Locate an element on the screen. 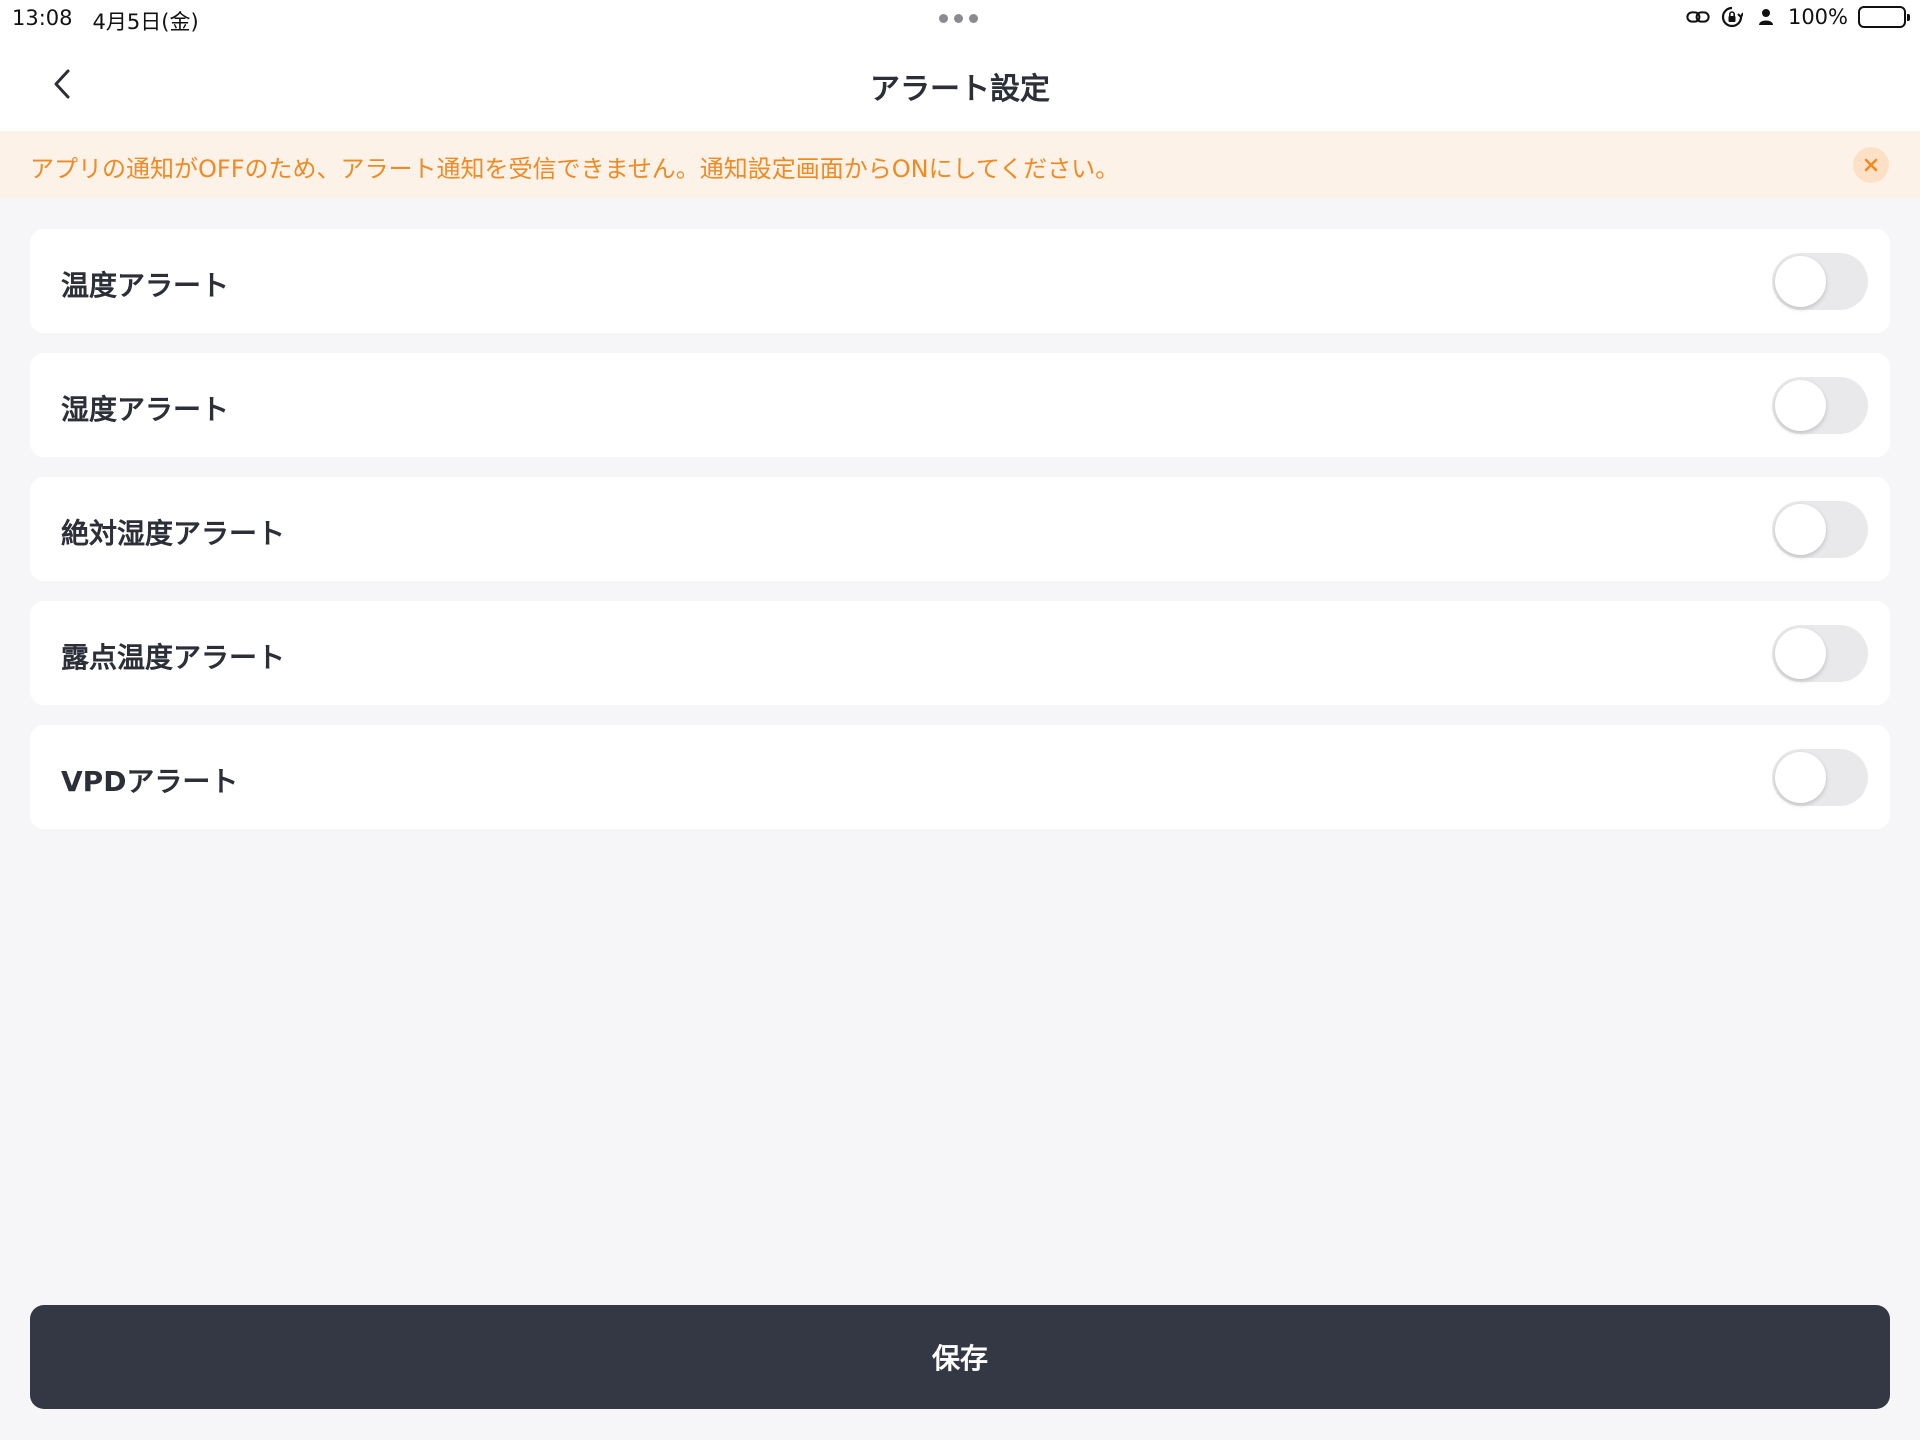 This screenshot has height=1440, width=1920. absolute-humidity-alert-toggle is located at coordinates (1820, 529).